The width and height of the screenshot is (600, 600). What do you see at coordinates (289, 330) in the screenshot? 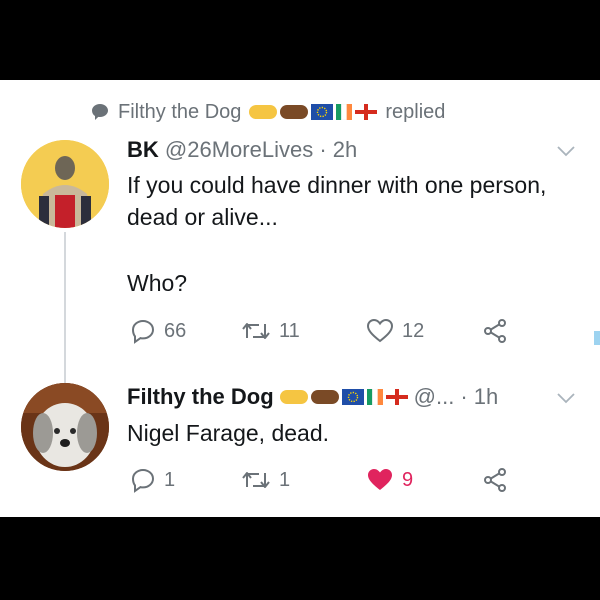
I see `retweet-count: 11` at bounding box center [289, 330].